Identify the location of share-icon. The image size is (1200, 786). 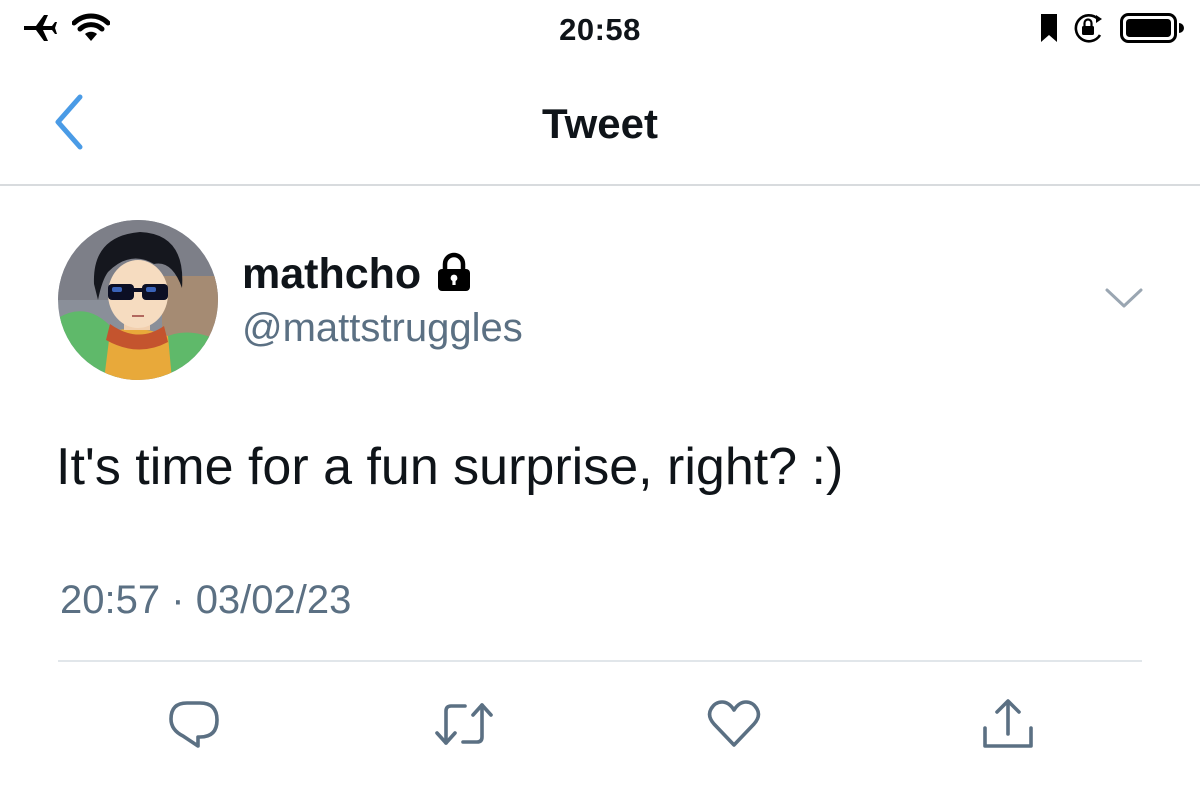
(1008, 726).